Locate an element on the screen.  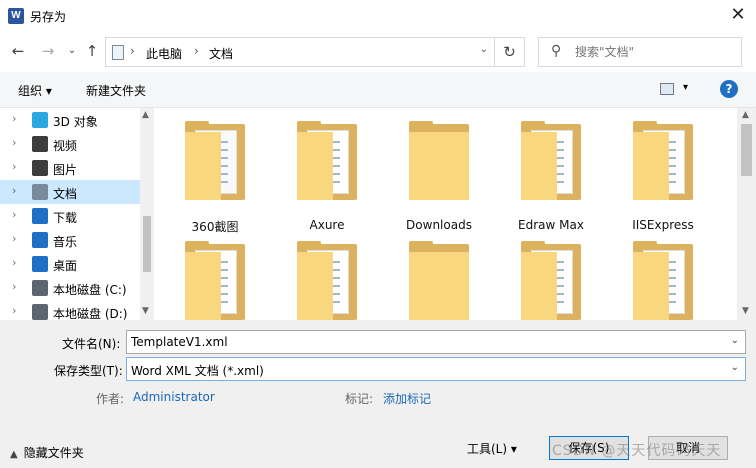
filetype-label: 保存类型(T): is located at coordinates (88, 371).